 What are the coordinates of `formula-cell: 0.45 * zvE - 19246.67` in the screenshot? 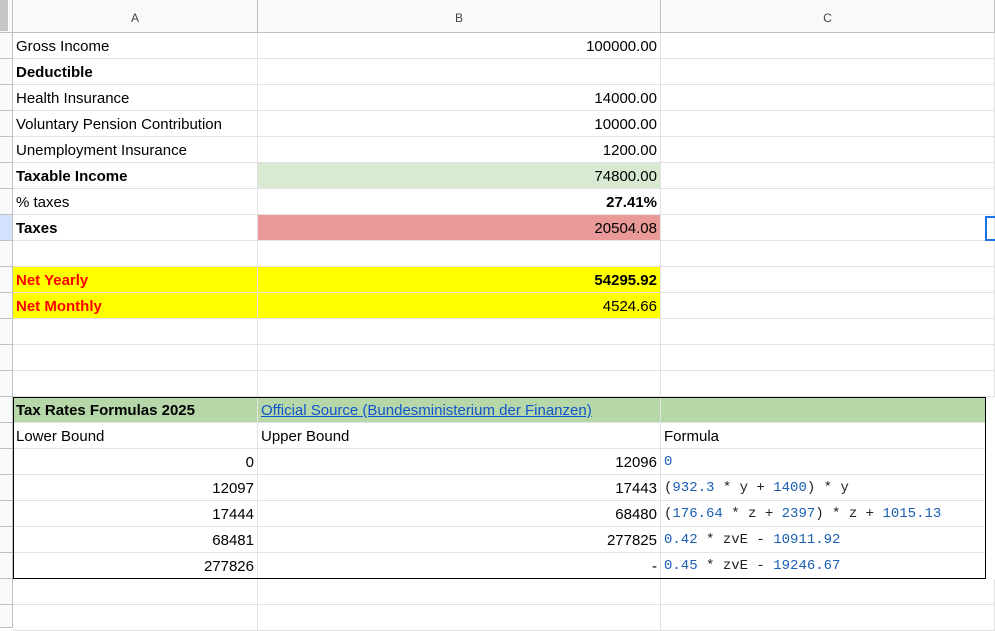 It's located at (823, 566).